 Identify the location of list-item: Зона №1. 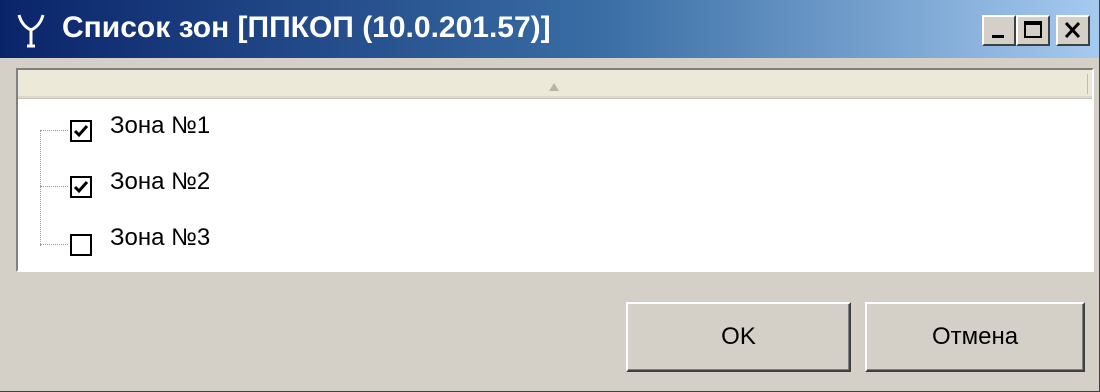
(318, 130).